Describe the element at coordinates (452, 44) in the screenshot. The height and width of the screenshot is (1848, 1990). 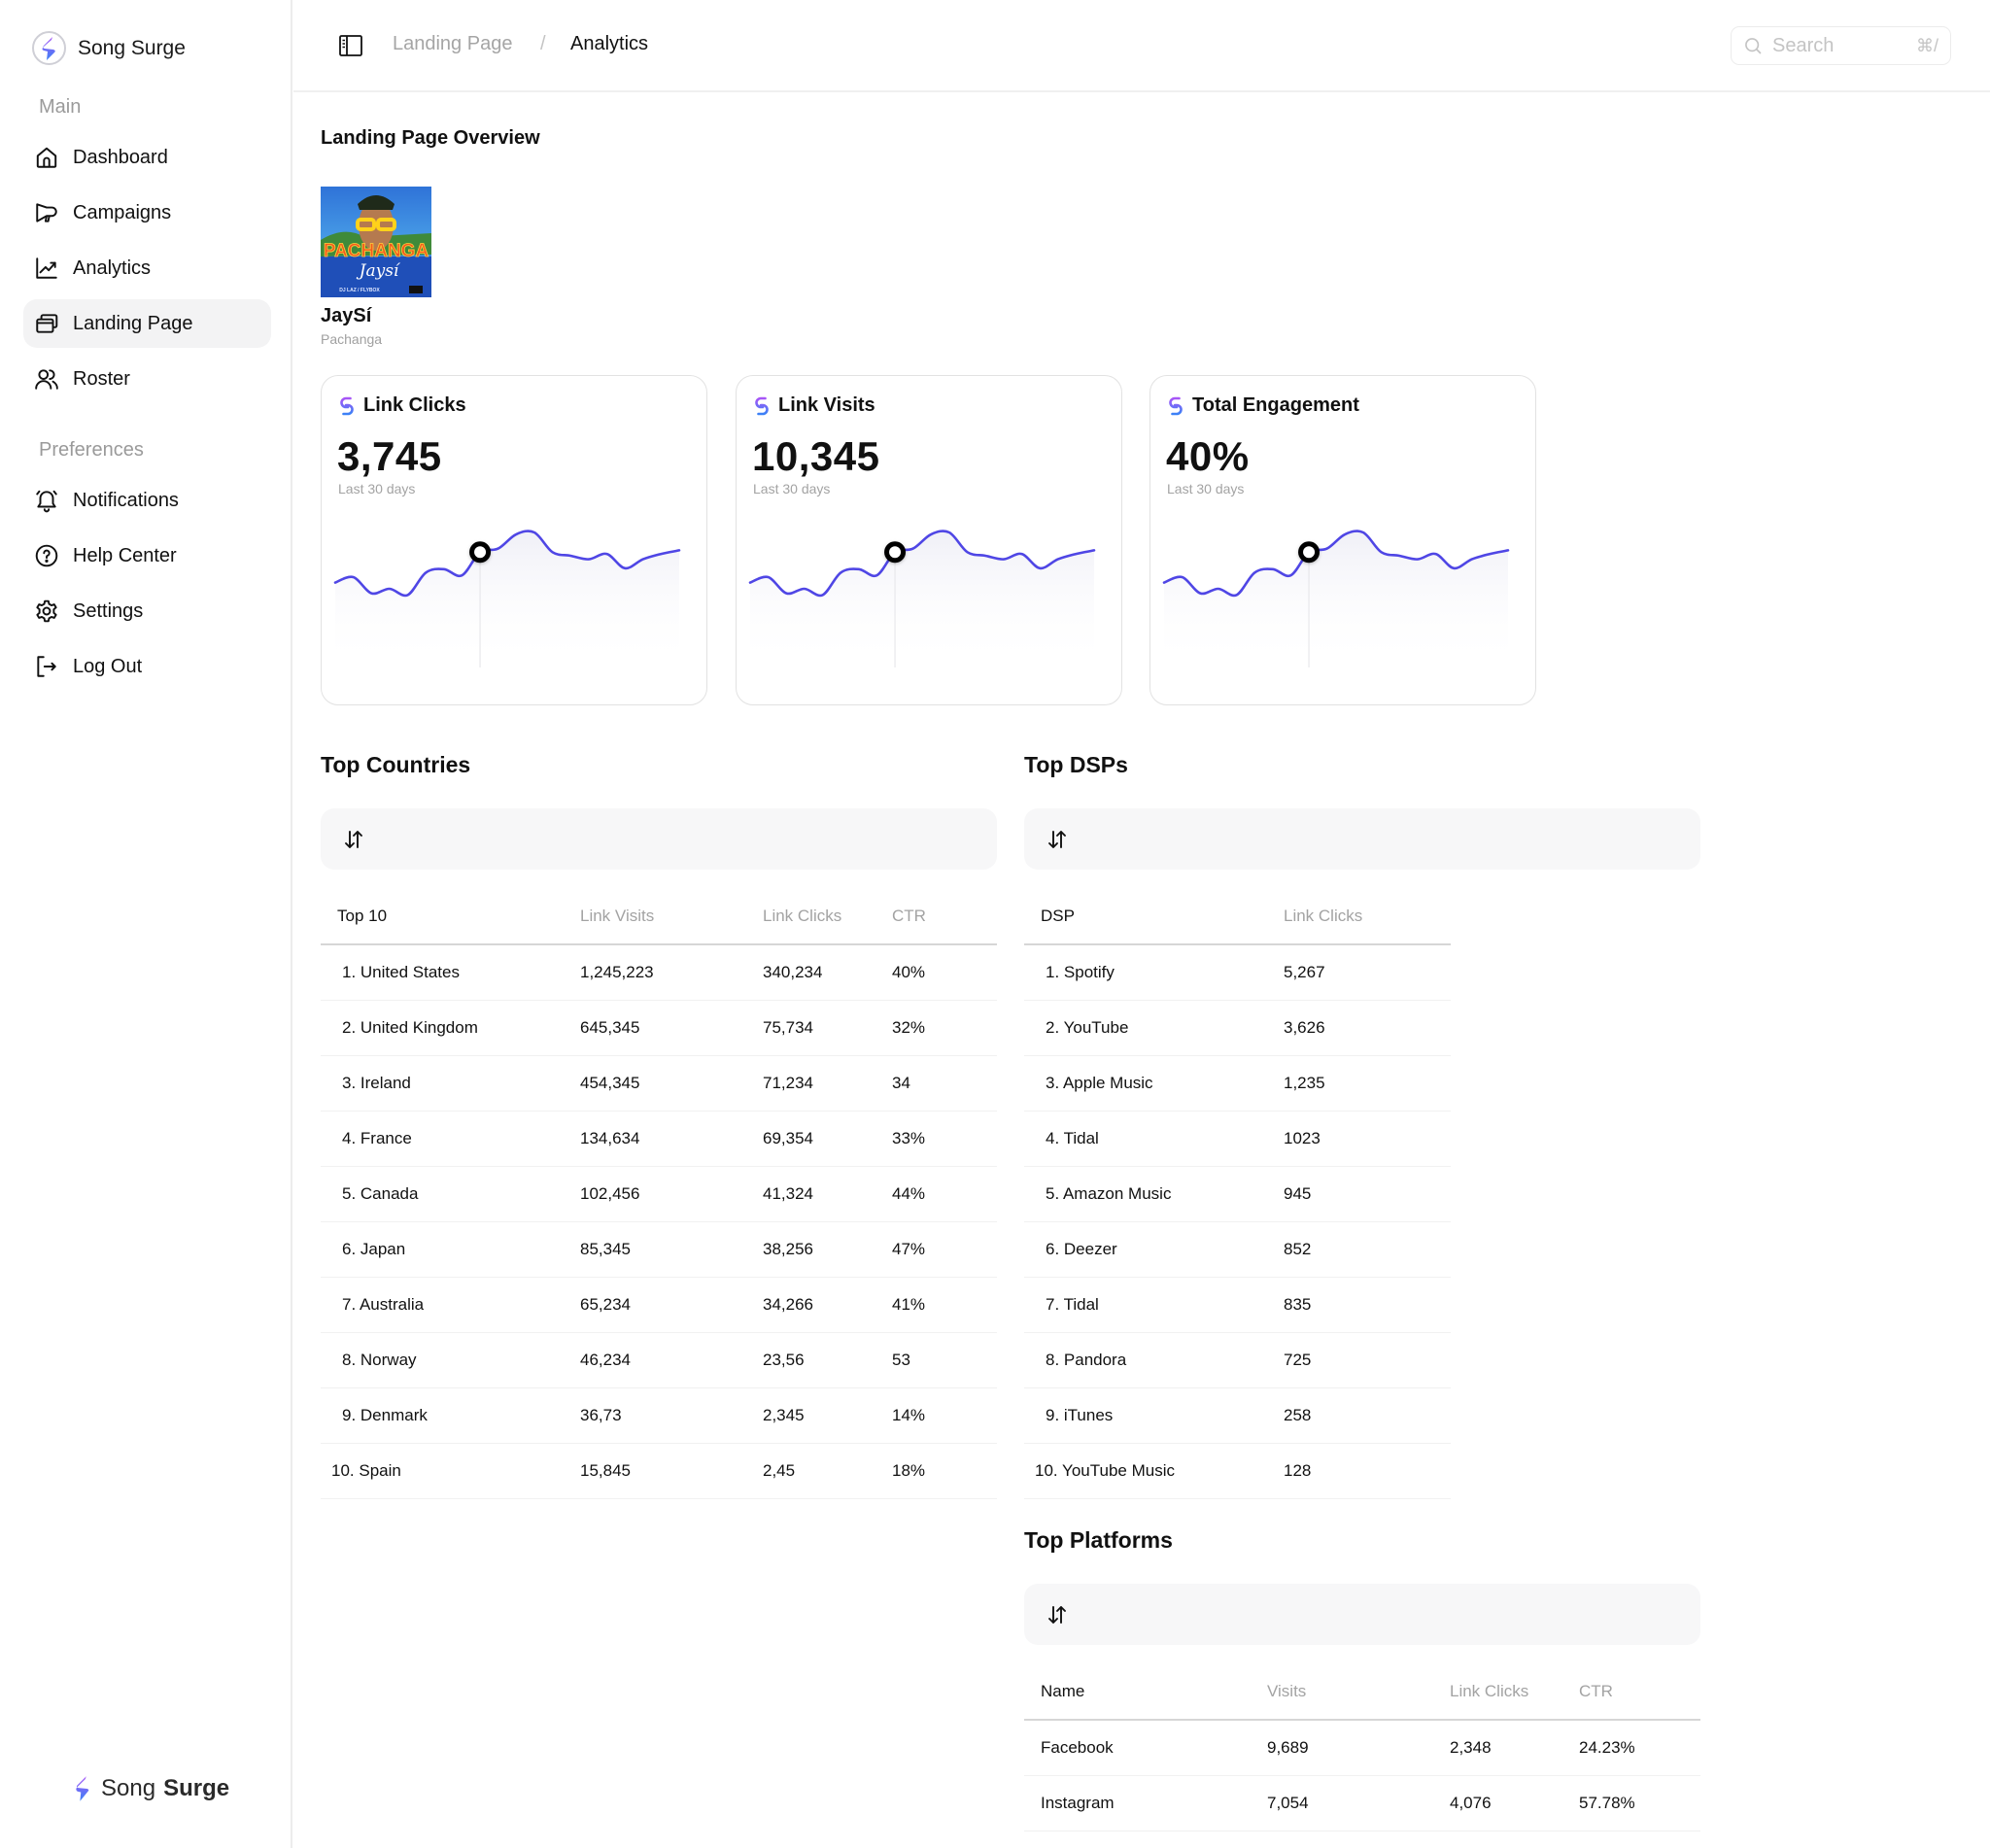
I see `breadcrumb-landing-page: Landing Page` at that location.